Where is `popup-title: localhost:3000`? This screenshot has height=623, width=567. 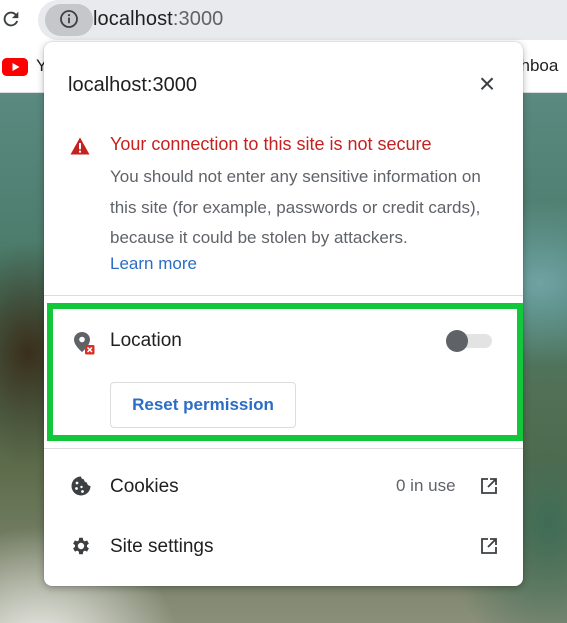
popup-title: localhost:3000 is located at coordinates (132, 85).